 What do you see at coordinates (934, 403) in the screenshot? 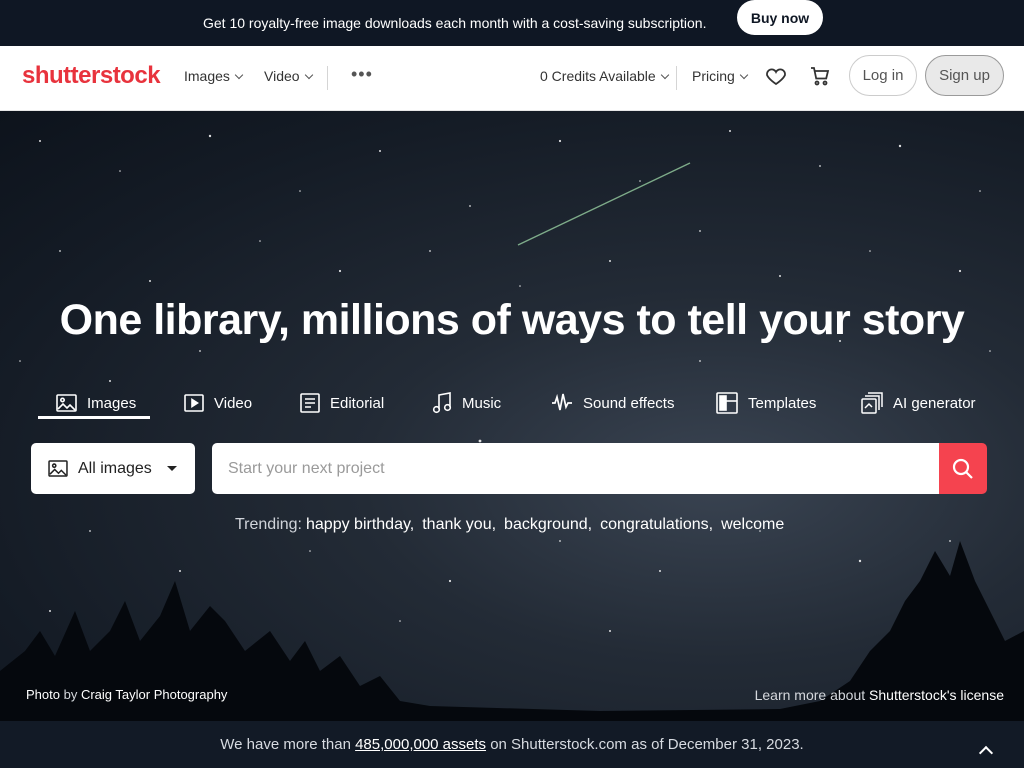
I see `tab-ai-generator-label: AI generator` at bounding box center [934, 403].